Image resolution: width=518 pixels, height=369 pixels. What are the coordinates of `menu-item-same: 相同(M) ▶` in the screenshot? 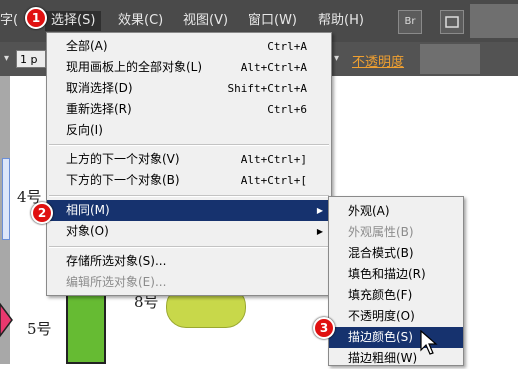 It's located at (189, 210).